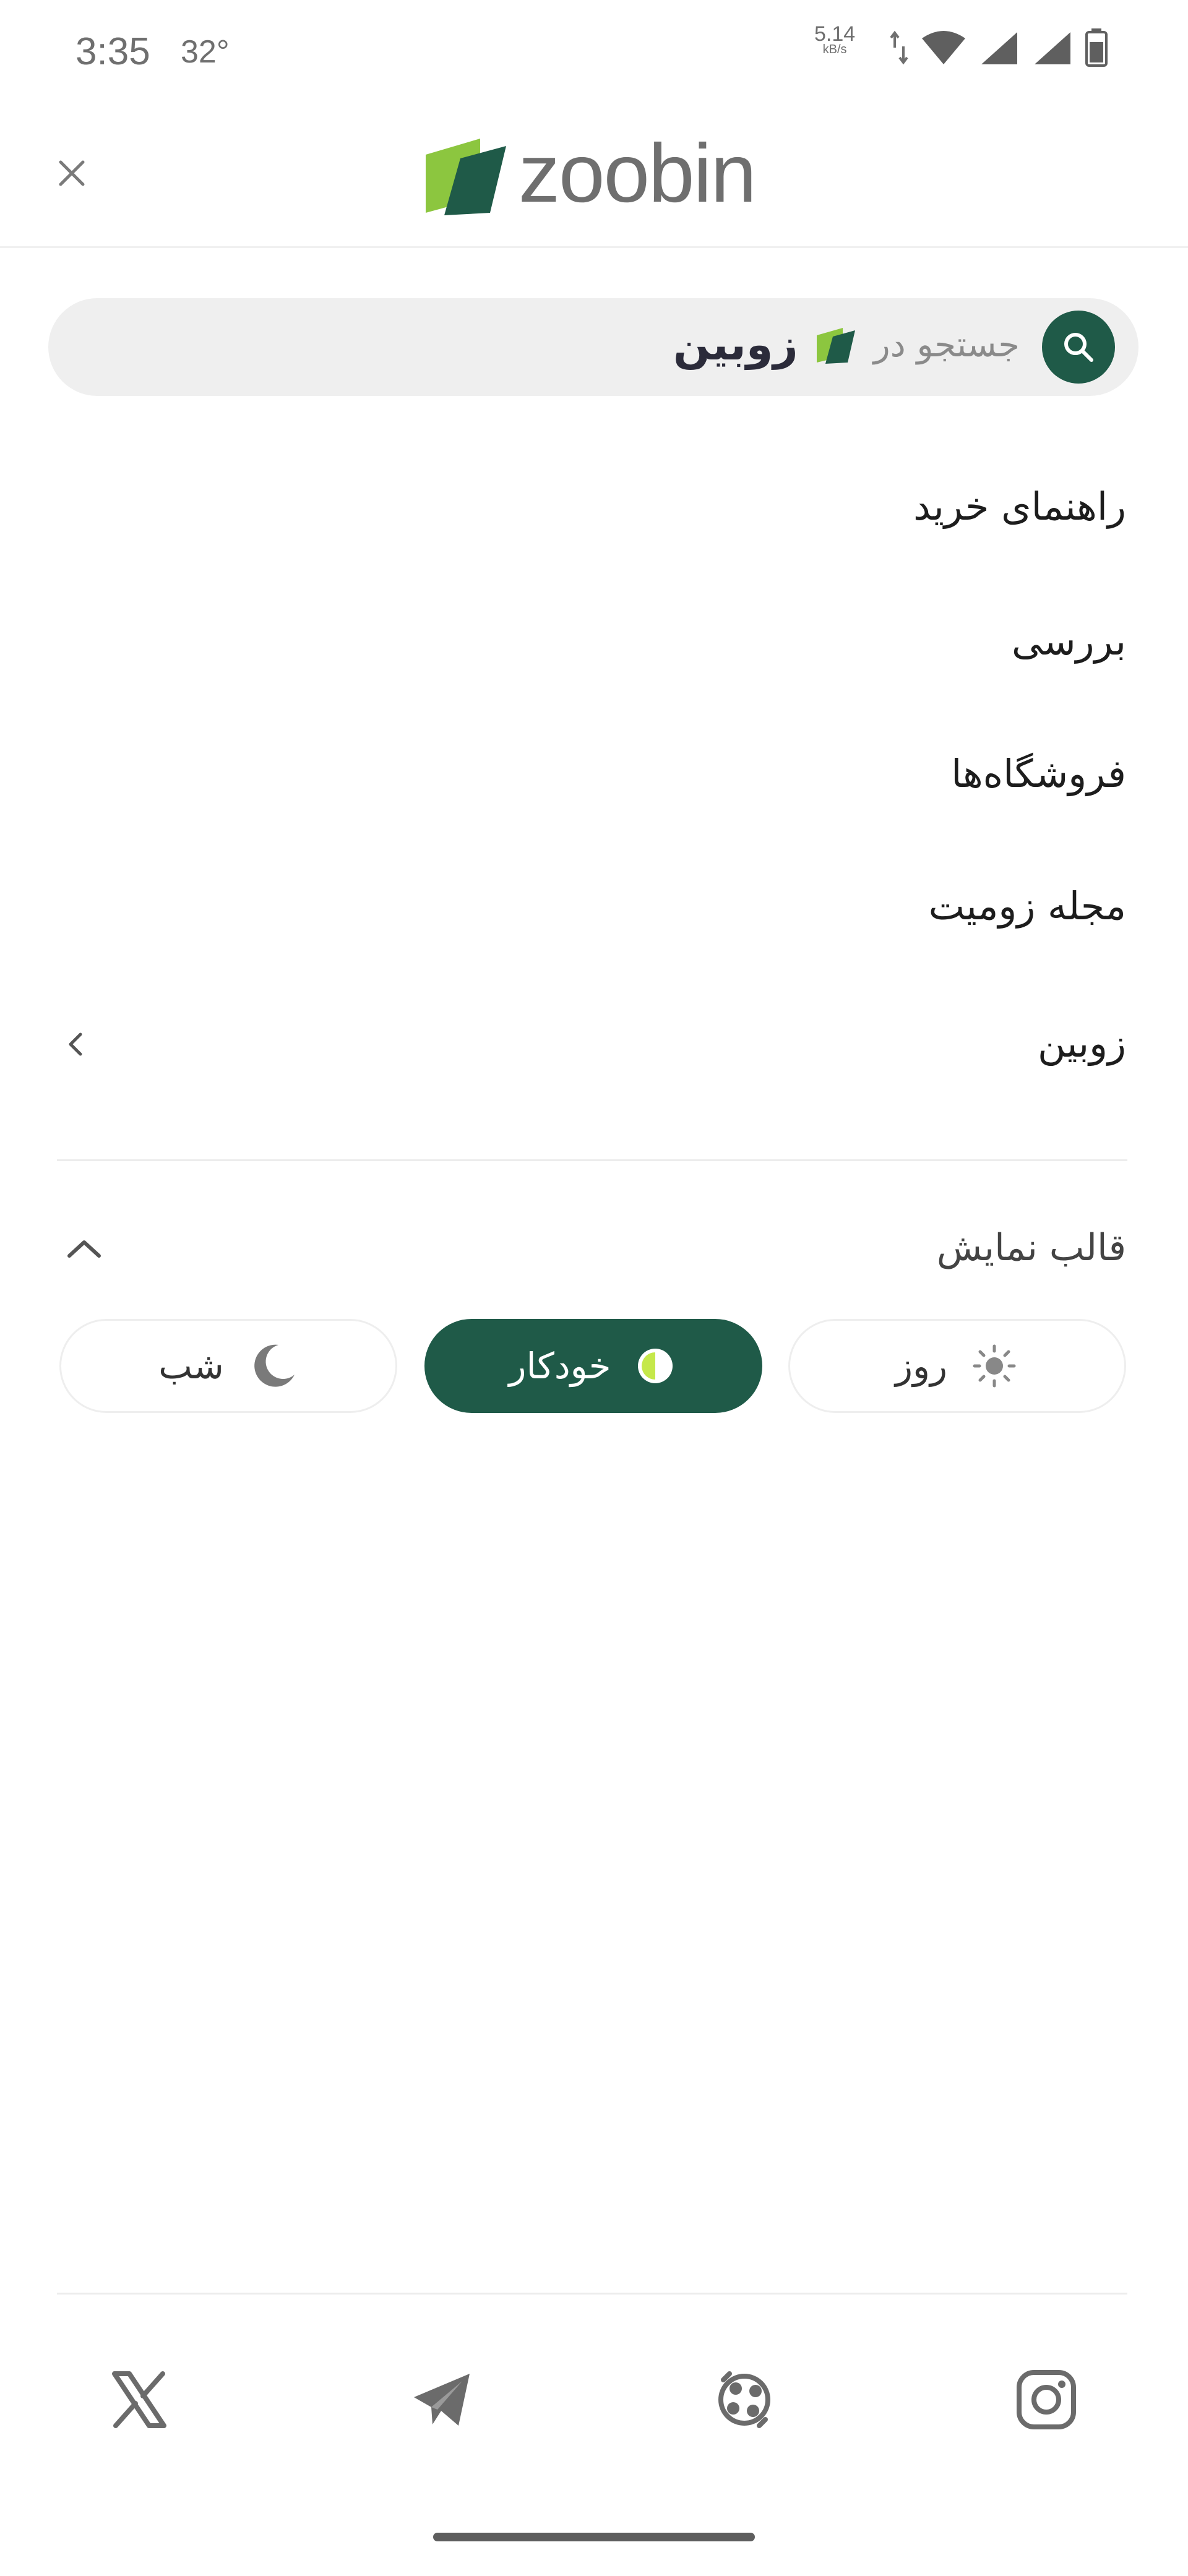  Describe the element at coordinates (921, 1366) in the screenshot. I see `theme-option-label: روز` at that location.